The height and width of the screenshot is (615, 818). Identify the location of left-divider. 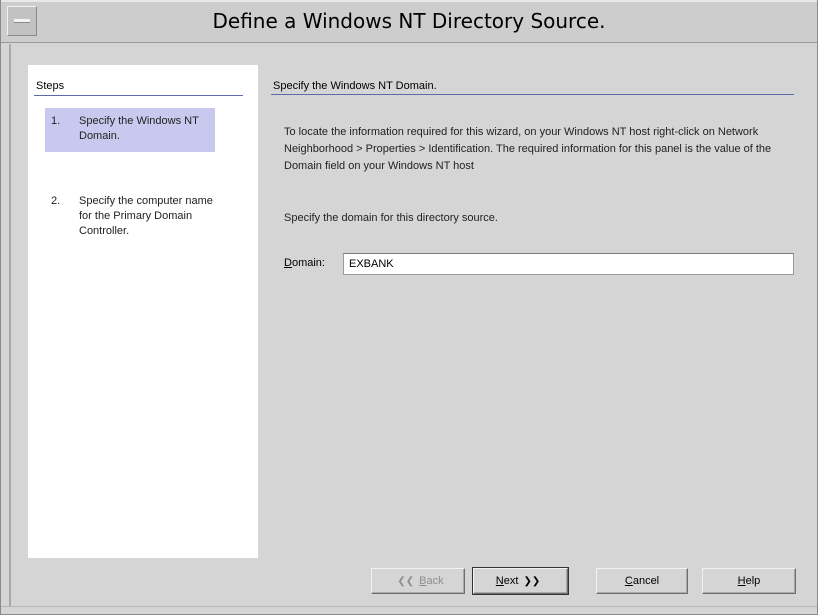
(10, 325).